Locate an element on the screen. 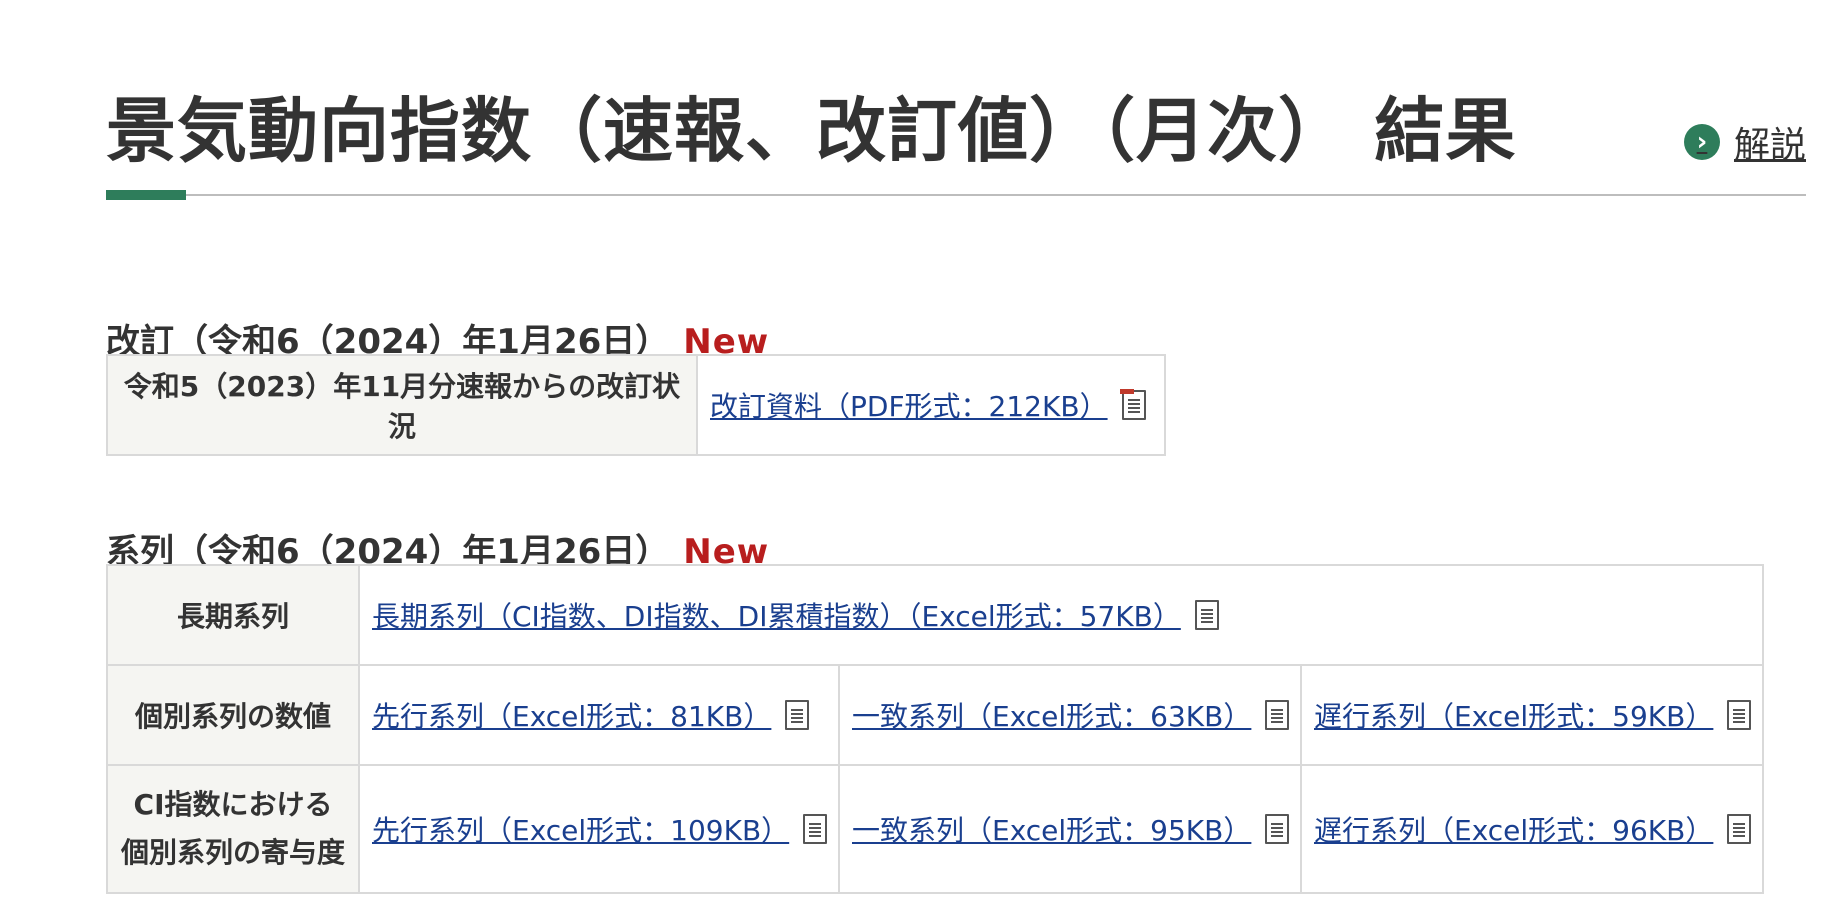 This screenshot has height=912, width=1846. ci-leading-series-link: 先行系列（Excel形式：109KB） is located at coordinates (580, 829).